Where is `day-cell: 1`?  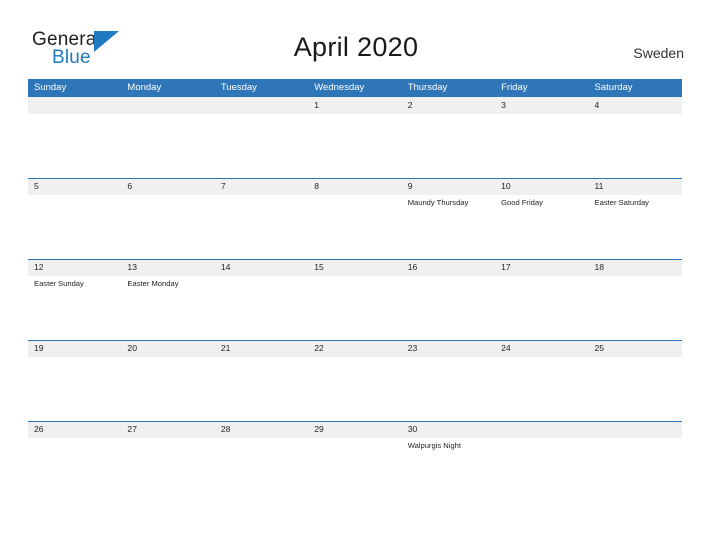
day-cell: 1 is located at coordinates (354, 137).